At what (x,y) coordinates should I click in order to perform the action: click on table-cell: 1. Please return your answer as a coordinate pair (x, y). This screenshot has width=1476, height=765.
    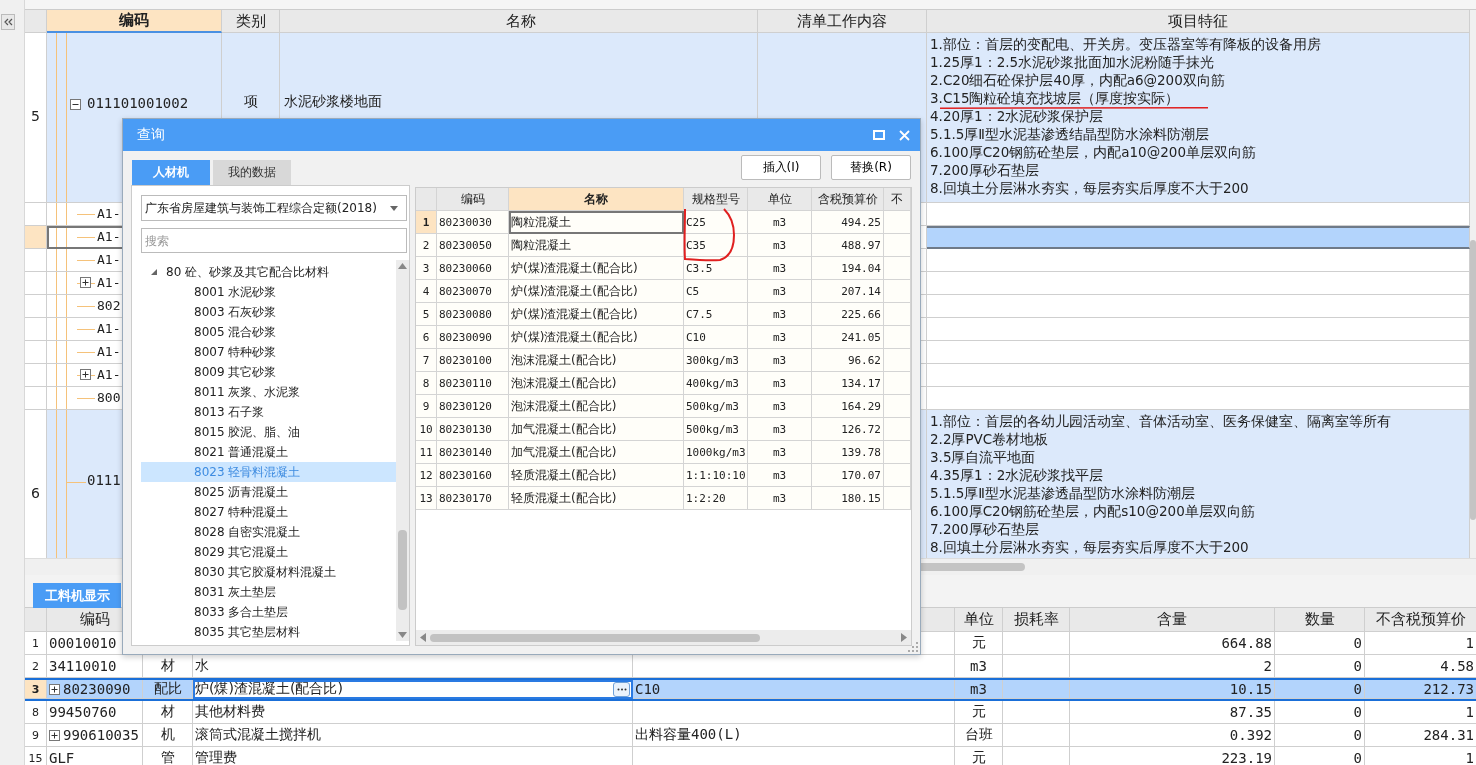
    Looking at the image, I should click on (1420, 643).